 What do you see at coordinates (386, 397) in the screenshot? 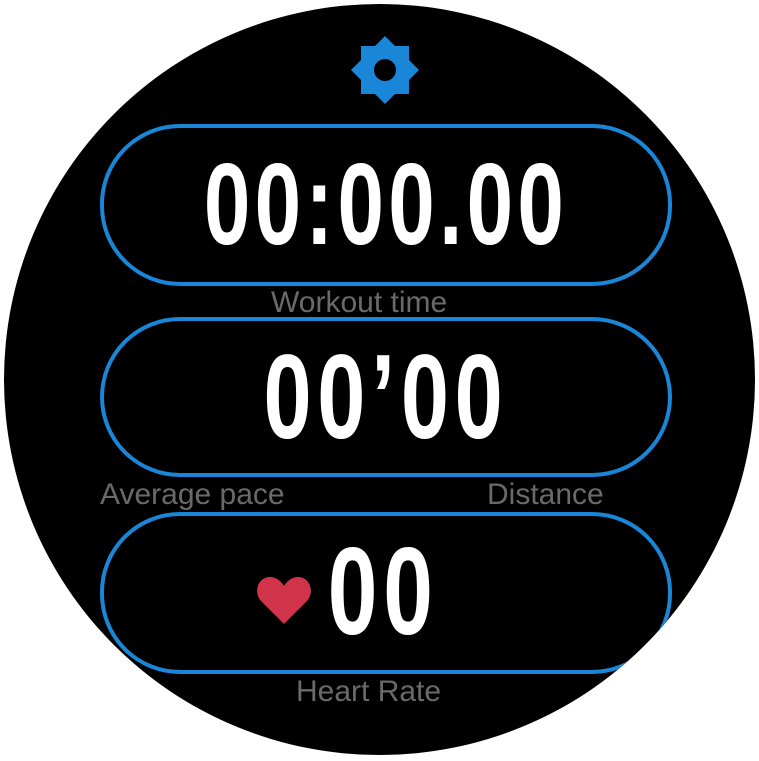
I see `average-pace-value: 00’00` at bounding box center [386, 397].